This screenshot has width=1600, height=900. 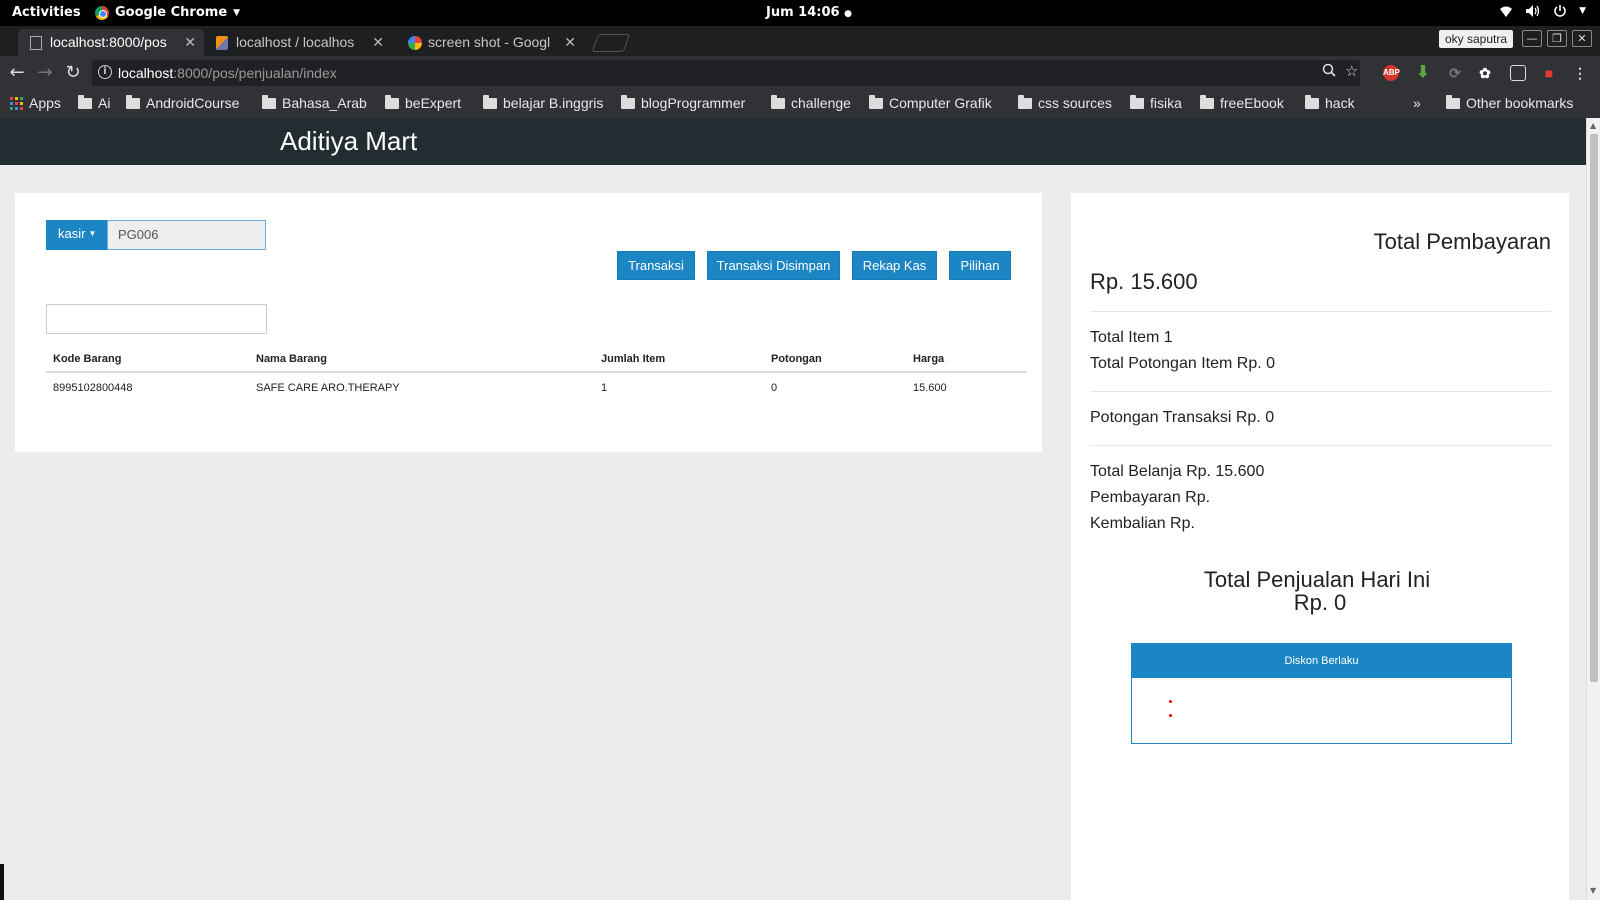 What do you see at coordinates (1177, 471) in the screenshot?
I see `total-belanja: Total Belanja Rp. 15.600` at bounding box center [1177, 471].